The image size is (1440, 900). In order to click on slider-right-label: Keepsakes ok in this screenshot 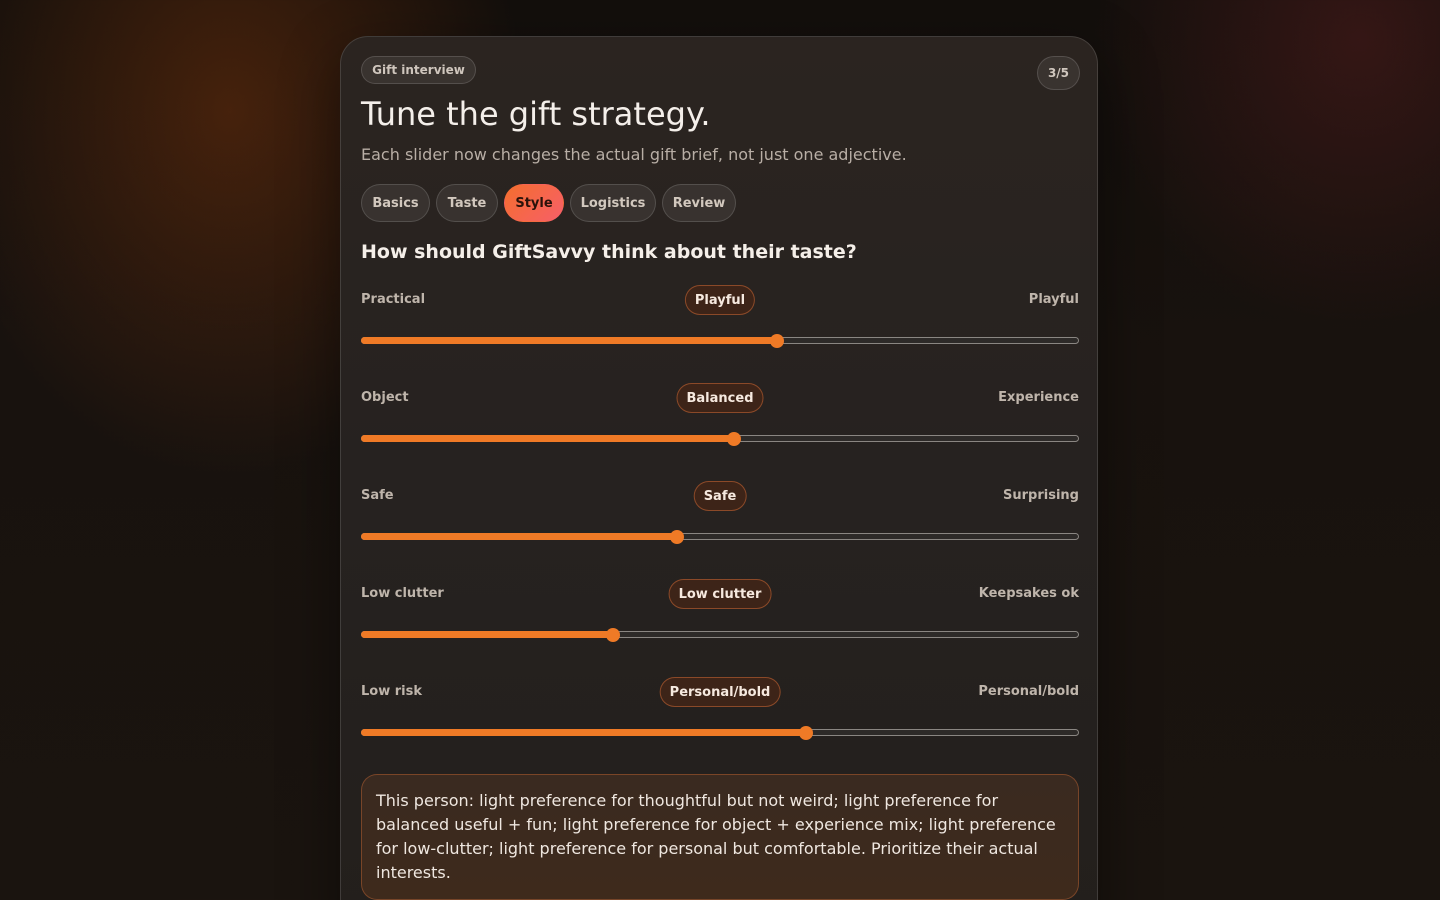, I will do `click(1028, 593)`.